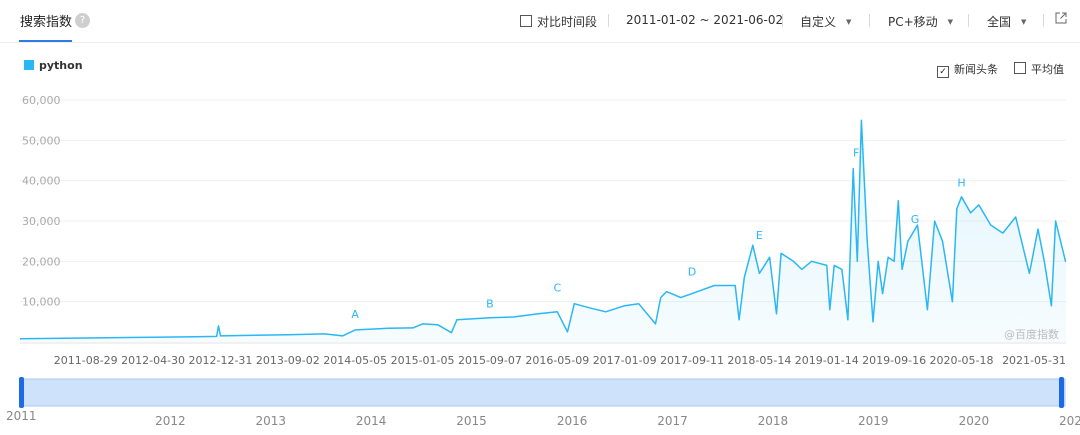 Image resolution: width=1080 pixels, height=435 pixels. What do you see at coordinates (974, 421) in the screenshot?
I see `brush-year-label: 2020` at bounding box center [974, 421].